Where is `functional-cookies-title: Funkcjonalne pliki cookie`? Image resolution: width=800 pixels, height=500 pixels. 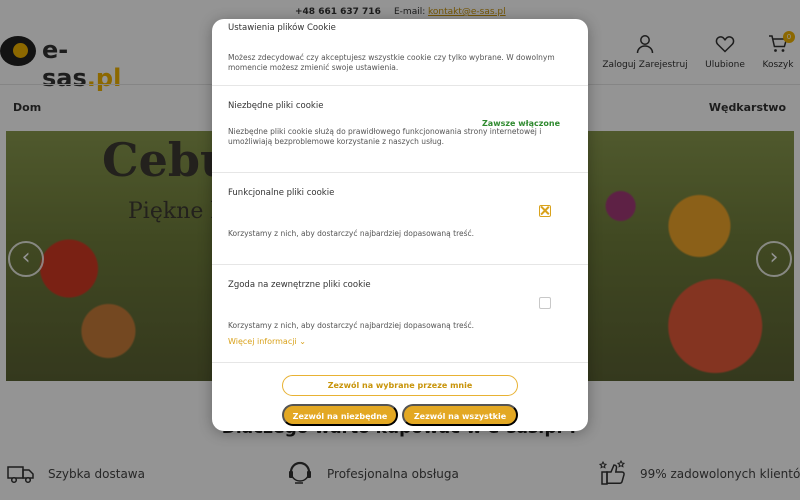
functional-cookies-title: Funkcjonalne pliki cookie is located at coordinates (281, 193).